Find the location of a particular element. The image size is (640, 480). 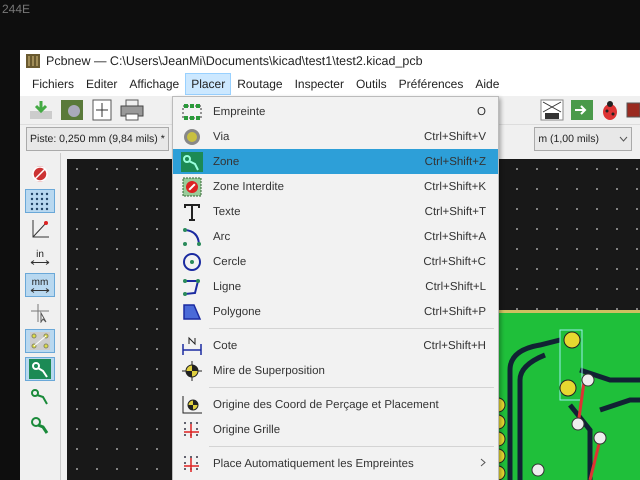

footprint-icon is located at coordinates (192, 112).